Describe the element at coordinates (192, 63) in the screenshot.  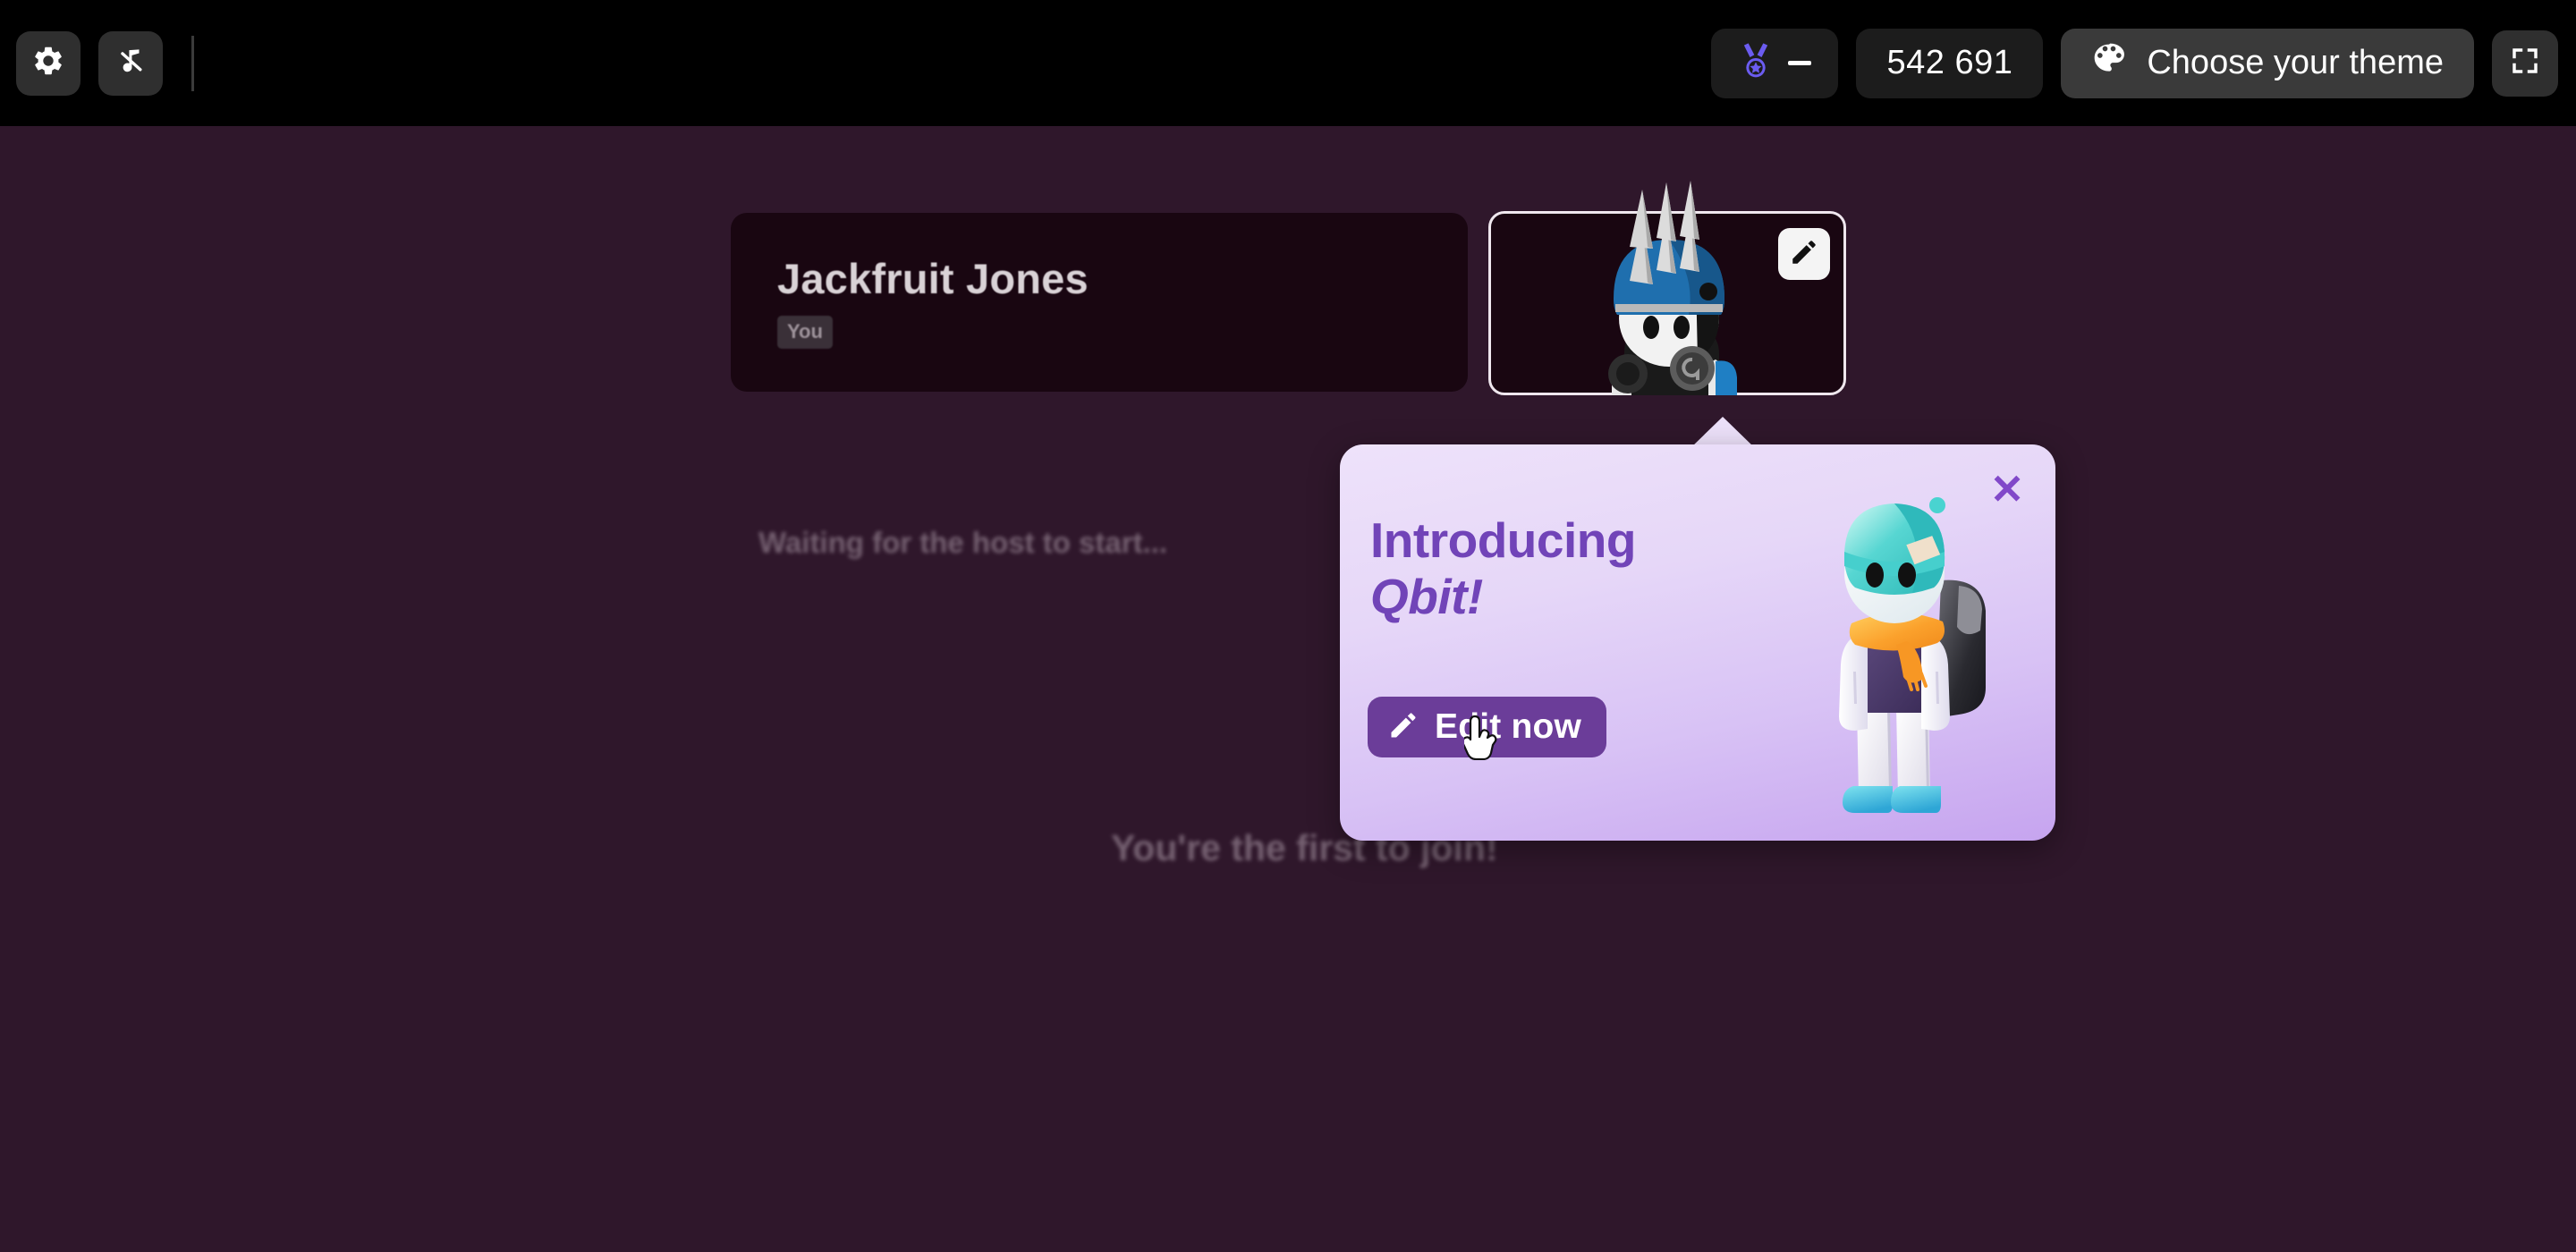
I see `toolbar-divider` at that location.